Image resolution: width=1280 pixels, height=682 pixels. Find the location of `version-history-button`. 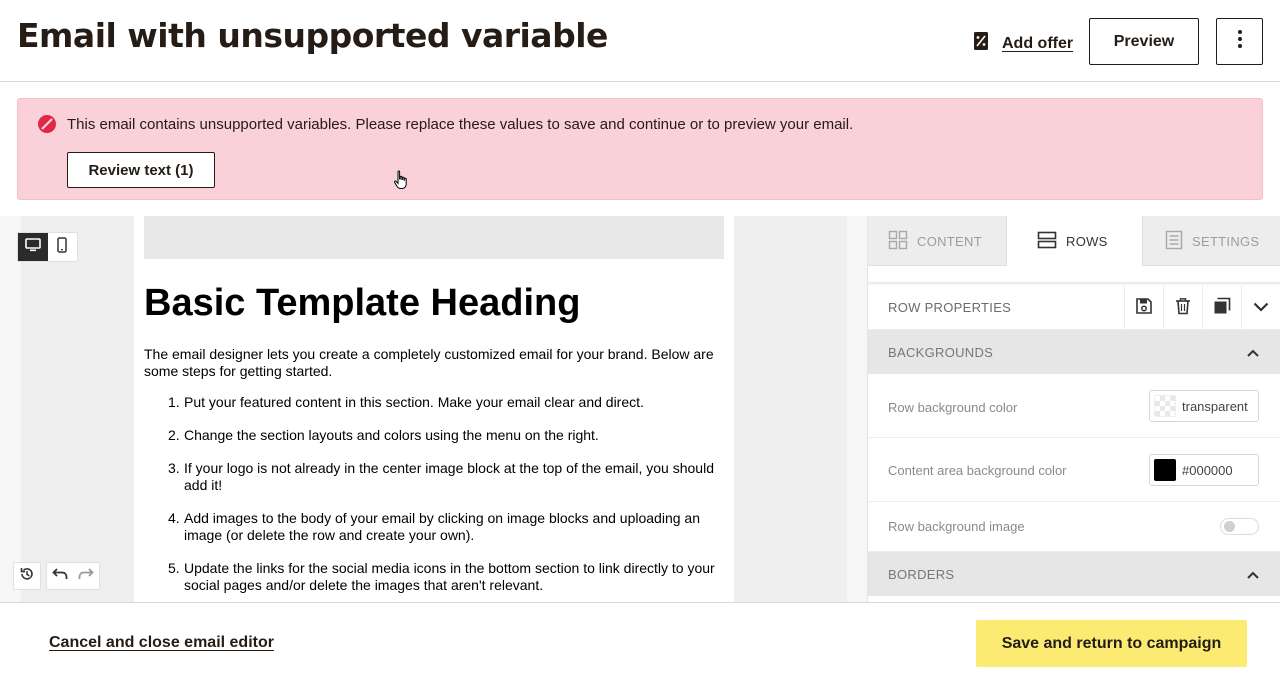

version-history-button is located at coordinates (27, 576).